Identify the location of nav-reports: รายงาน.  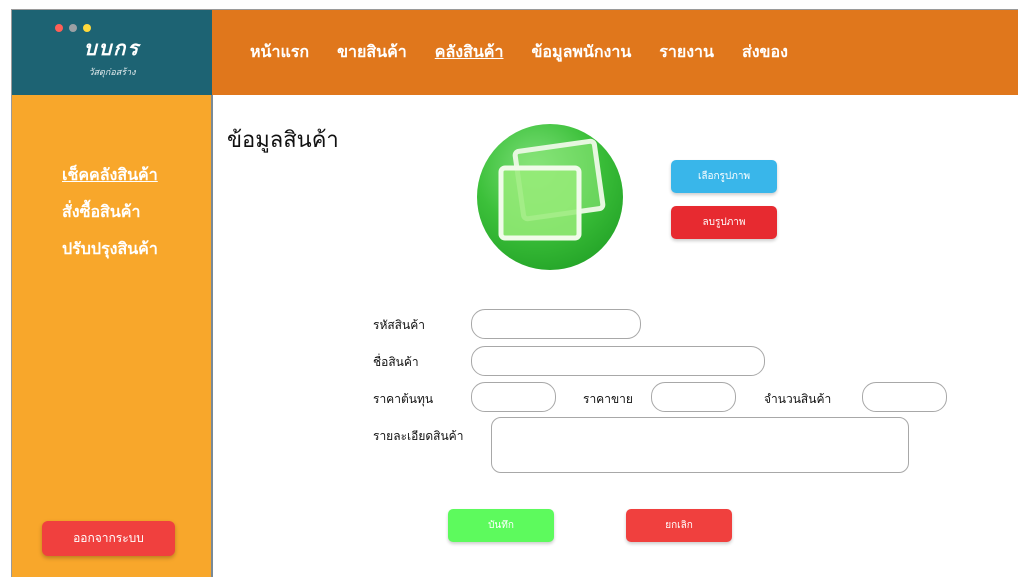
(686, 52).